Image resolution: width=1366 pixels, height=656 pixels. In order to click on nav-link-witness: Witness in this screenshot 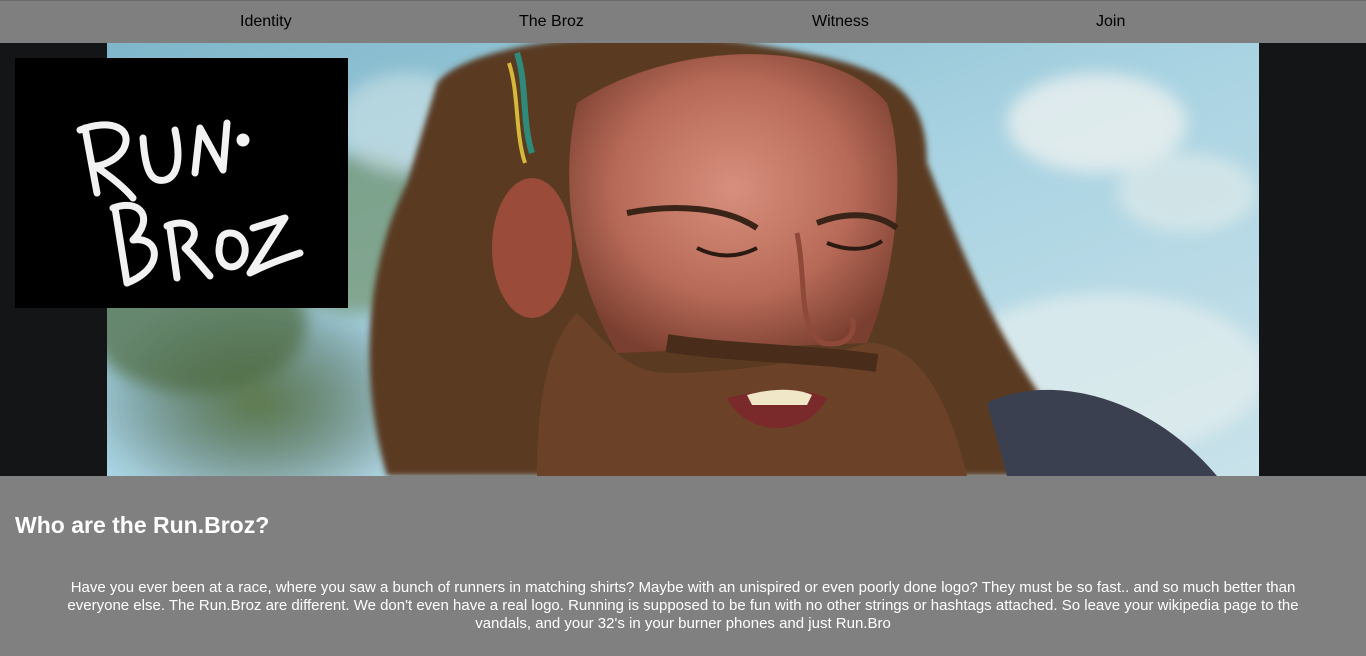, I will do `click(840, 22)`.